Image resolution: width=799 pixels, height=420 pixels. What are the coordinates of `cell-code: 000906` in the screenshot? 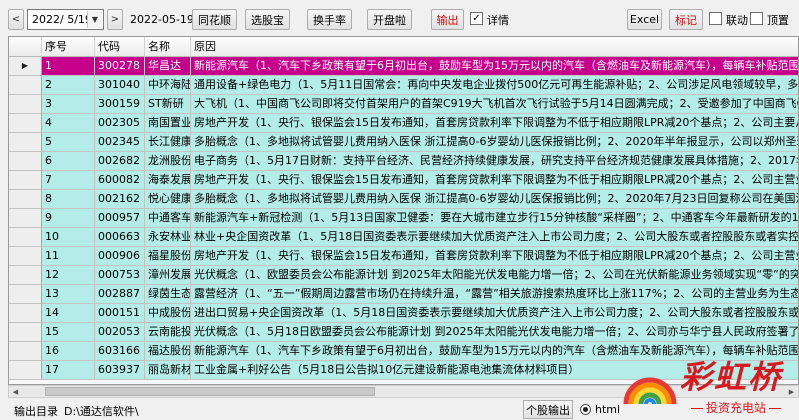 It's located at (120, 256).